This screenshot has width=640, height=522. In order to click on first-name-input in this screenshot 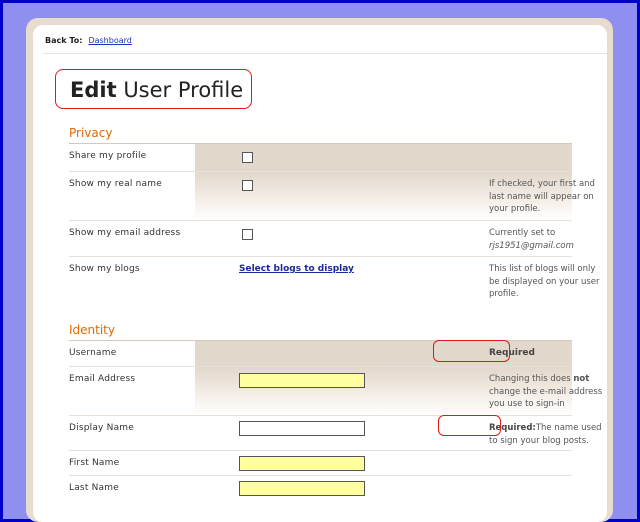, I will do `click(302, 463)`.